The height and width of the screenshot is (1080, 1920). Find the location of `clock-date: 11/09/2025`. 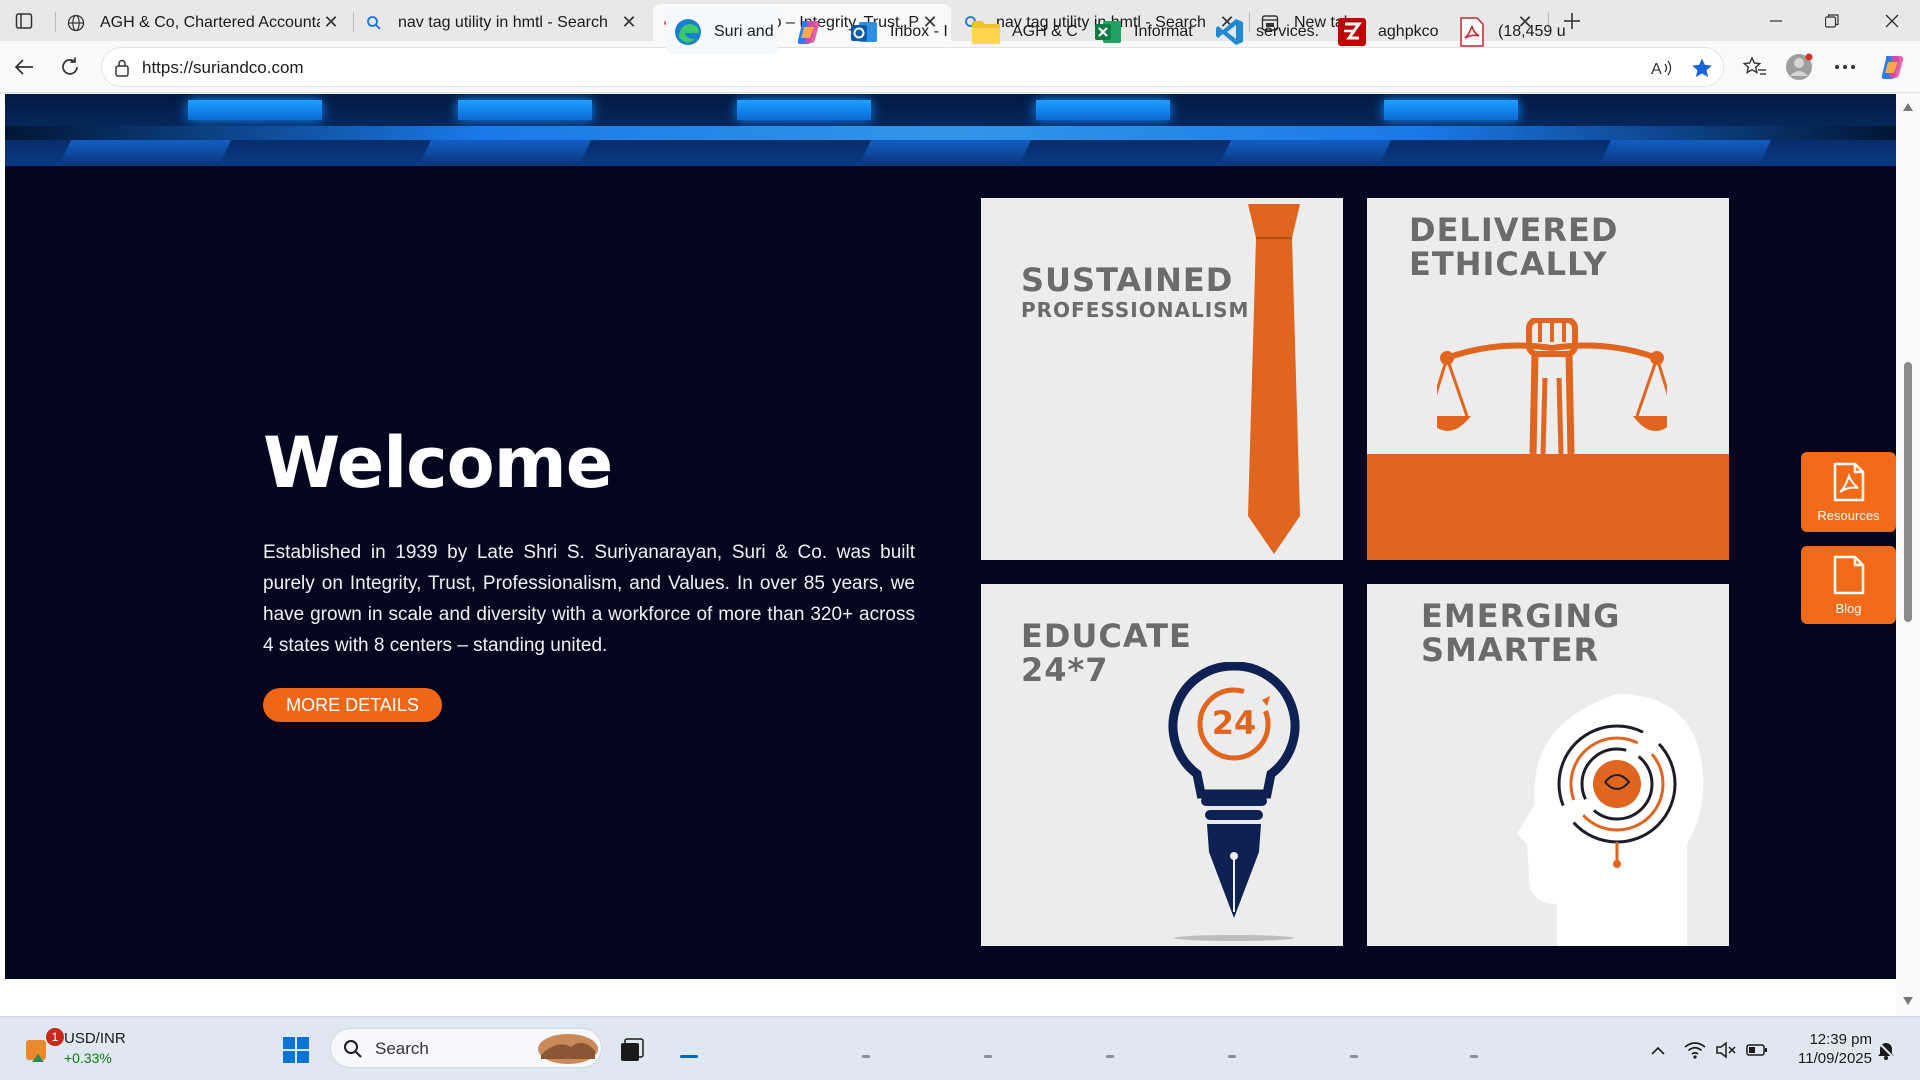

clock-date: 11/09/2025 is located at coordinates (1835, 1058).